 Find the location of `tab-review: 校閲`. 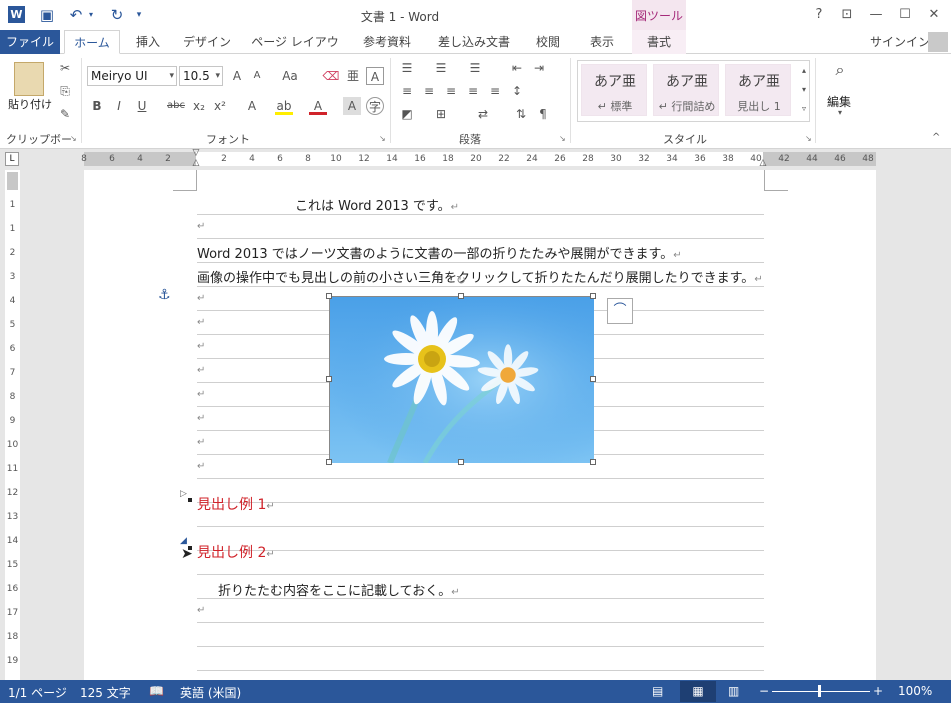

tab-review: 校閲 is located at coordinates (548, 42).